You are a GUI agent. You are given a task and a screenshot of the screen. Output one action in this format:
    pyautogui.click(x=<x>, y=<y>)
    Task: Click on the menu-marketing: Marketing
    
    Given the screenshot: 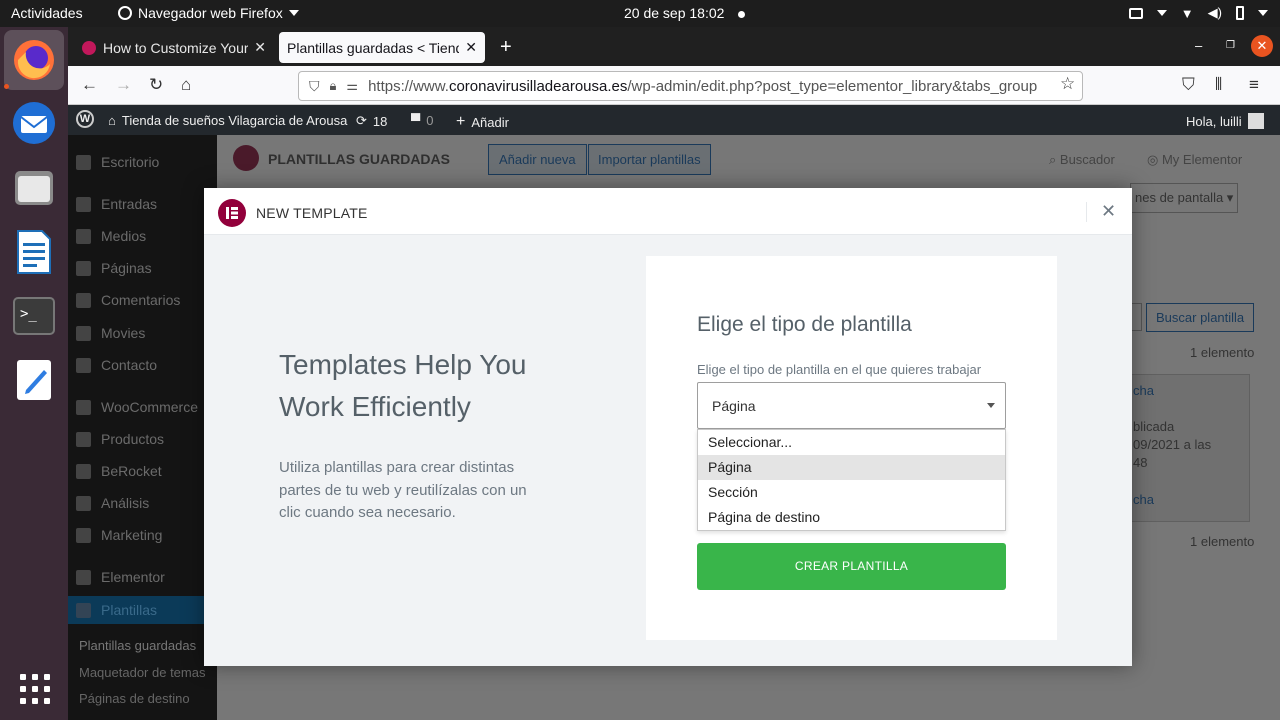 What is the action you would take?
    pyautogui.click(x=119, y=535)
    